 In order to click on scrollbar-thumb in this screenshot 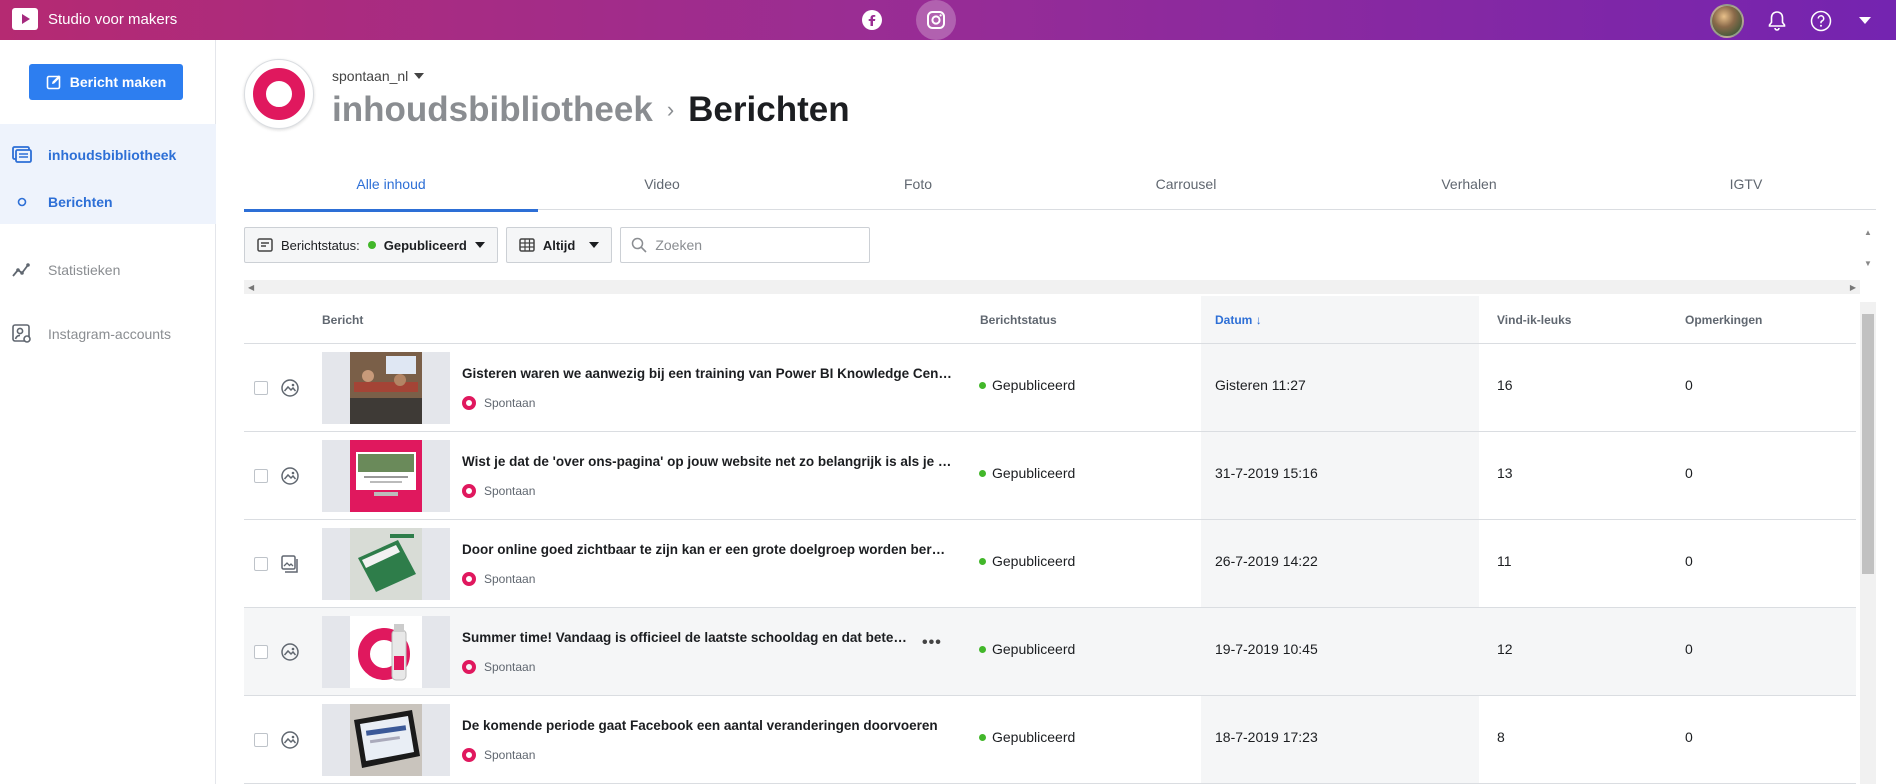, I will do `click(1868, 444)`.